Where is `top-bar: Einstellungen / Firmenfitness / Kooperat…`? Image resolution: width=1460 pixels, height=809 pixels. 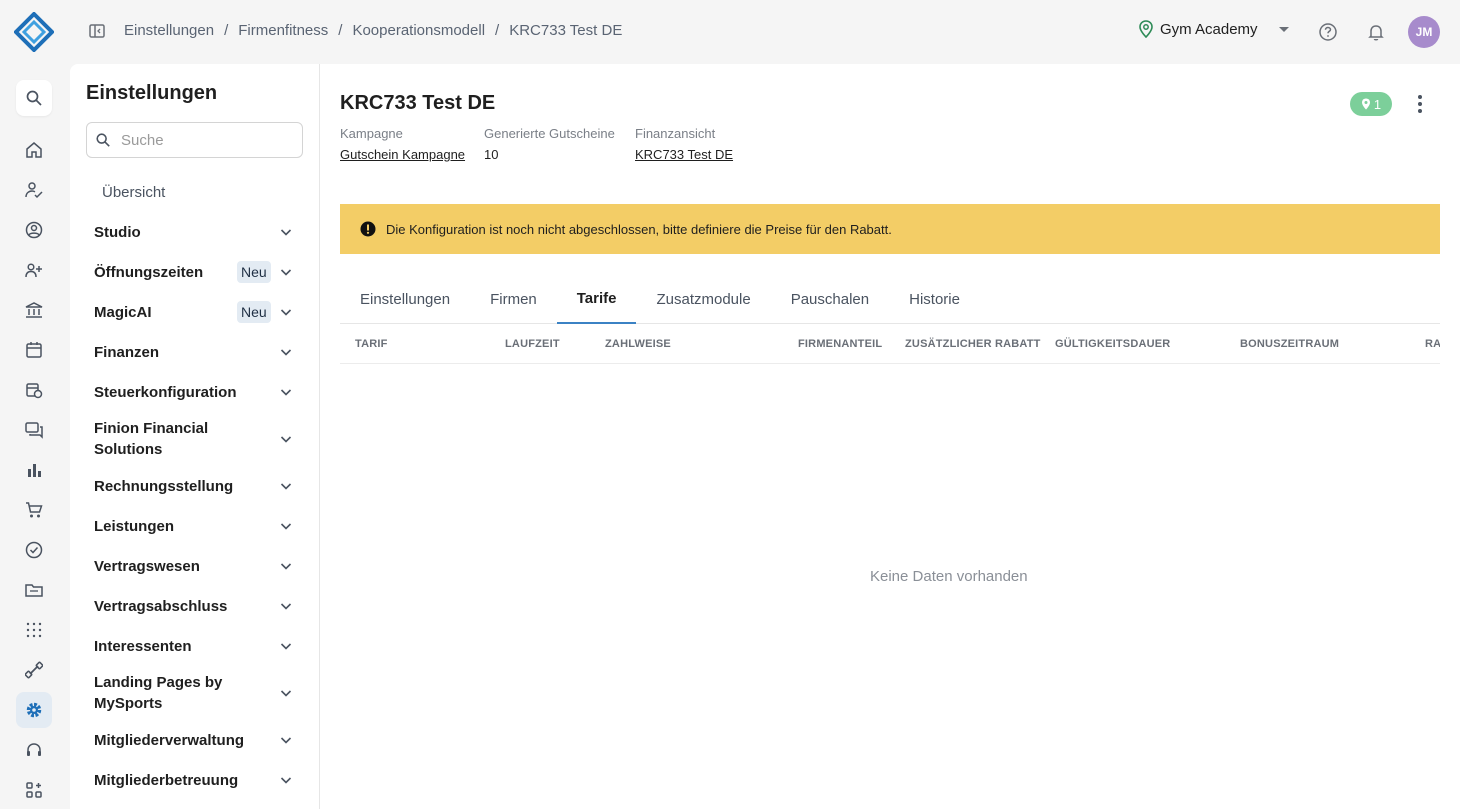
top-bar: Einstellungen / Firmenfitness / Kooperat… is located at coordinates (730, 32).